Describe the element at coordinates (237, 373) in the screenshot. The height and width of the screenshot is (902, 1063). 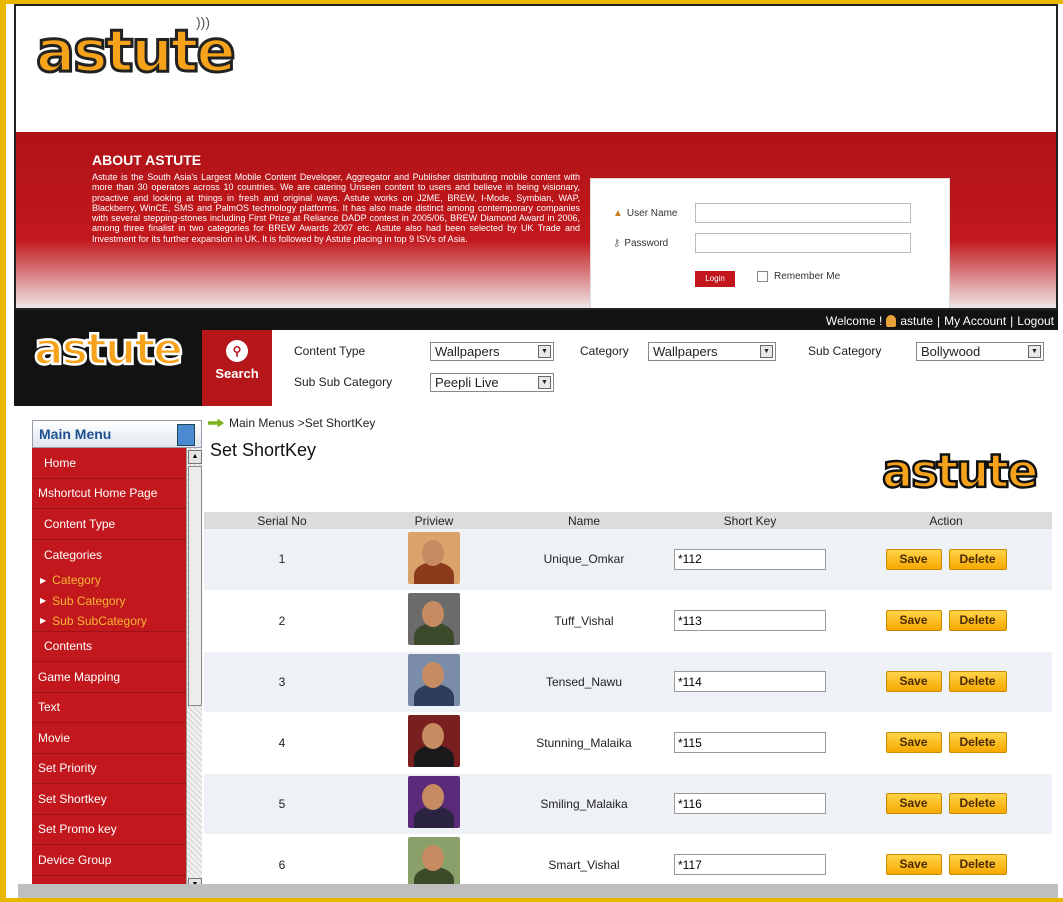
I see `search-label: Search` at that location.